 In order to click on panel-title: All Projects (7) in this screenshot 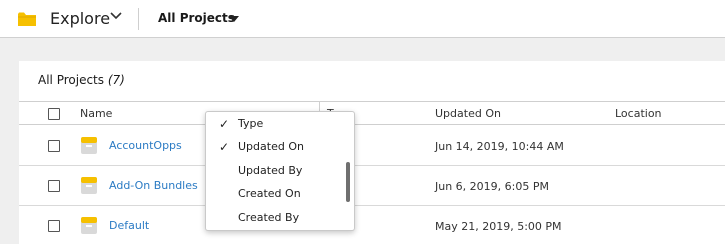, I will do `click(81, 80)`.